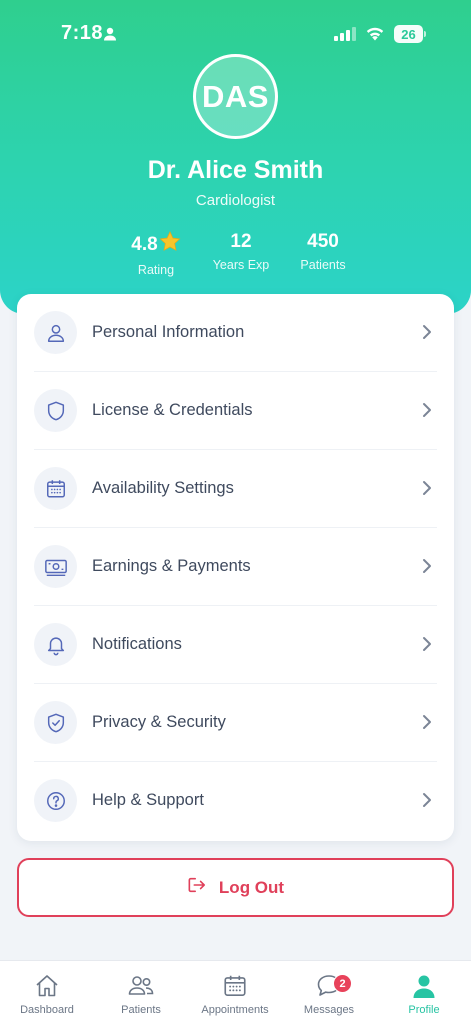  Describe the element at coordinates (424, 1010) in the screenshot. I see `tab-label: Profile` at that location.